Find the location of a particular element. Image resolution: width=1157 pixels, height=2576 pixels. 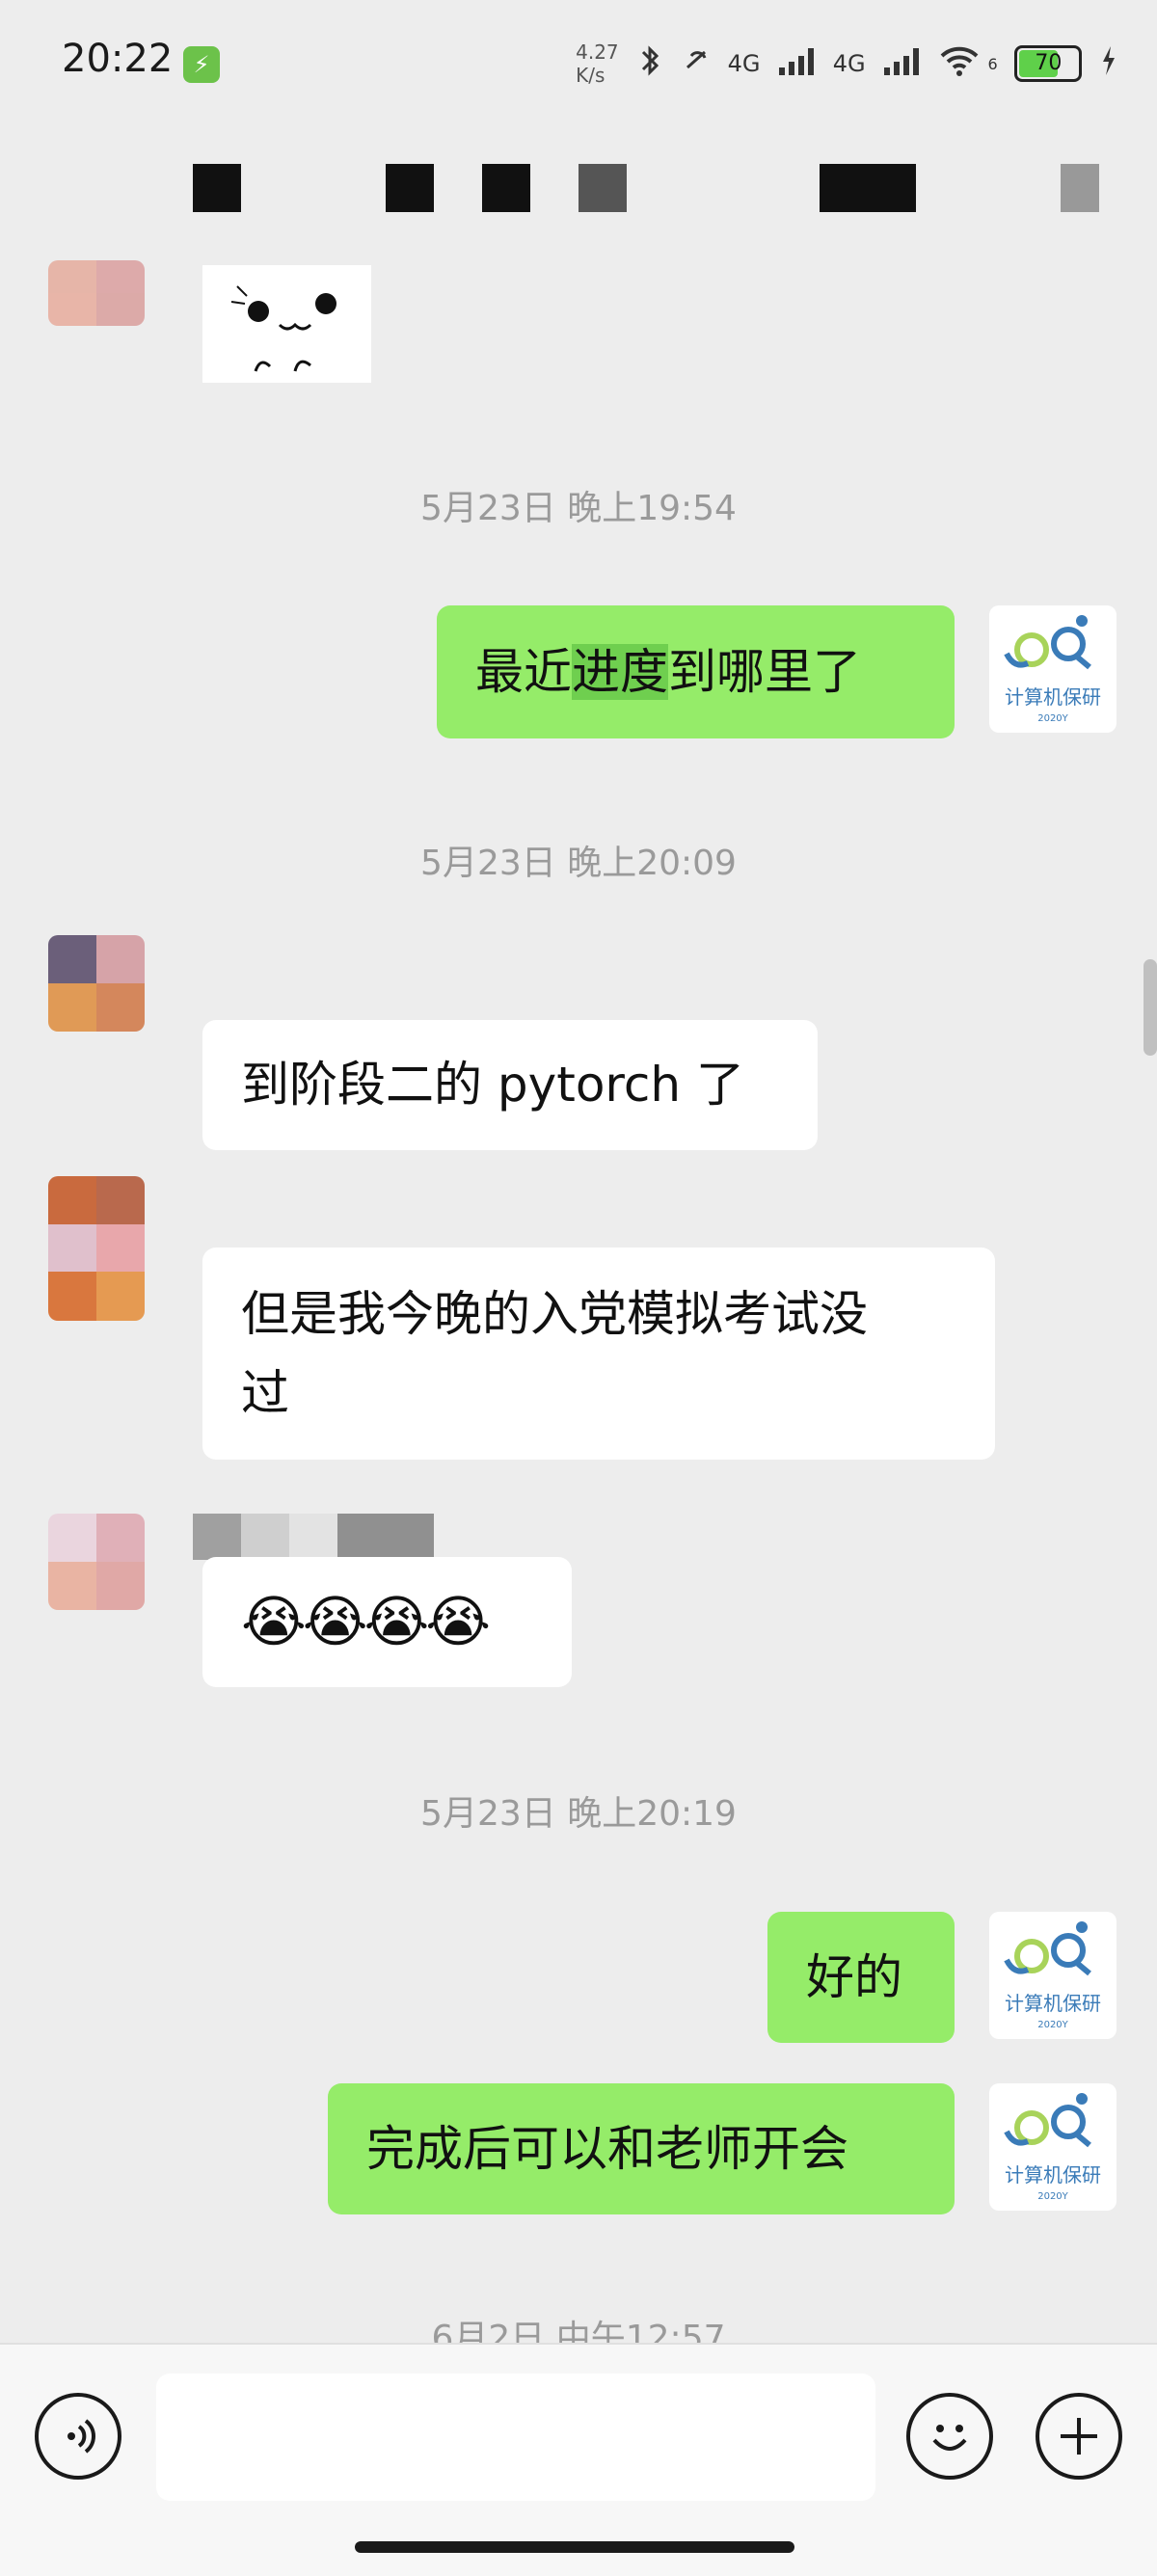

message-text-part: 最近 is located at coordinates (523, 672).